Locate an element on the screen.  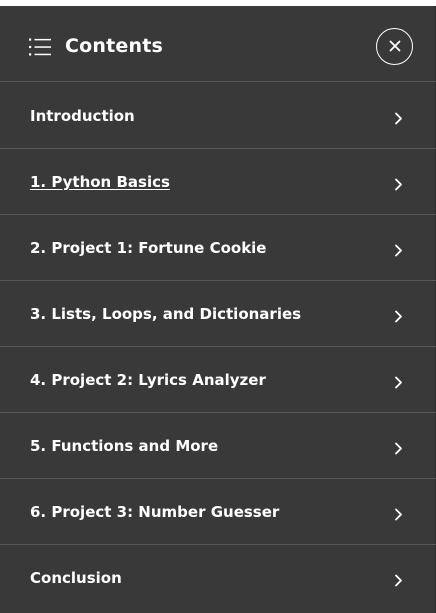
close-icon is located at coordinates (395, 46).